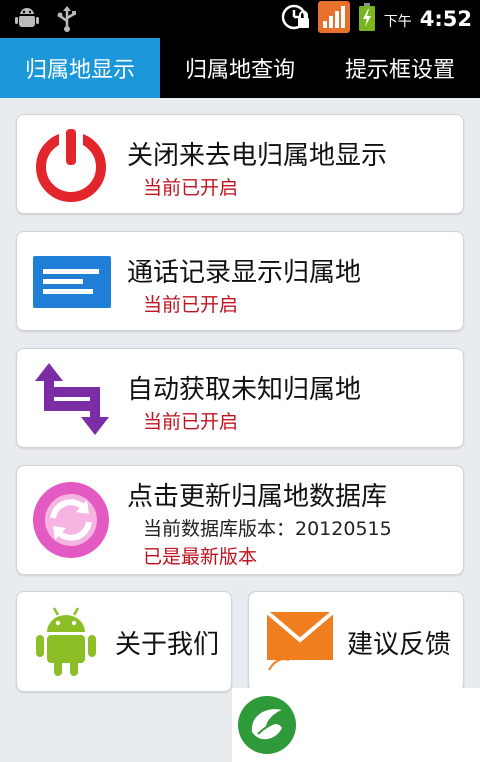  What do you see at coordinates (356, 725) in the screenshot?
I see `watermark-logo` at bounding box center [356, 725].